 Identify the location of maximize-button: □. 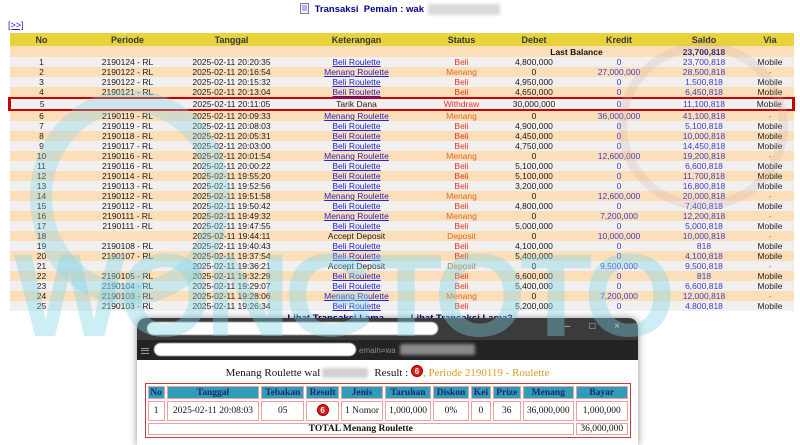
(592, 326).